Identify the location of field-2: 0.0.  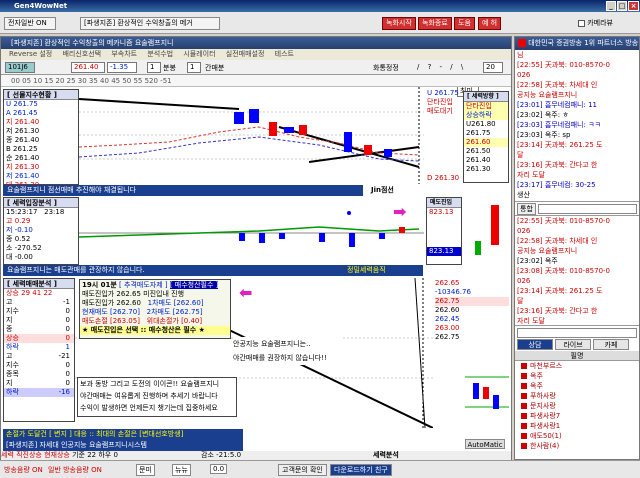
(219, 469).